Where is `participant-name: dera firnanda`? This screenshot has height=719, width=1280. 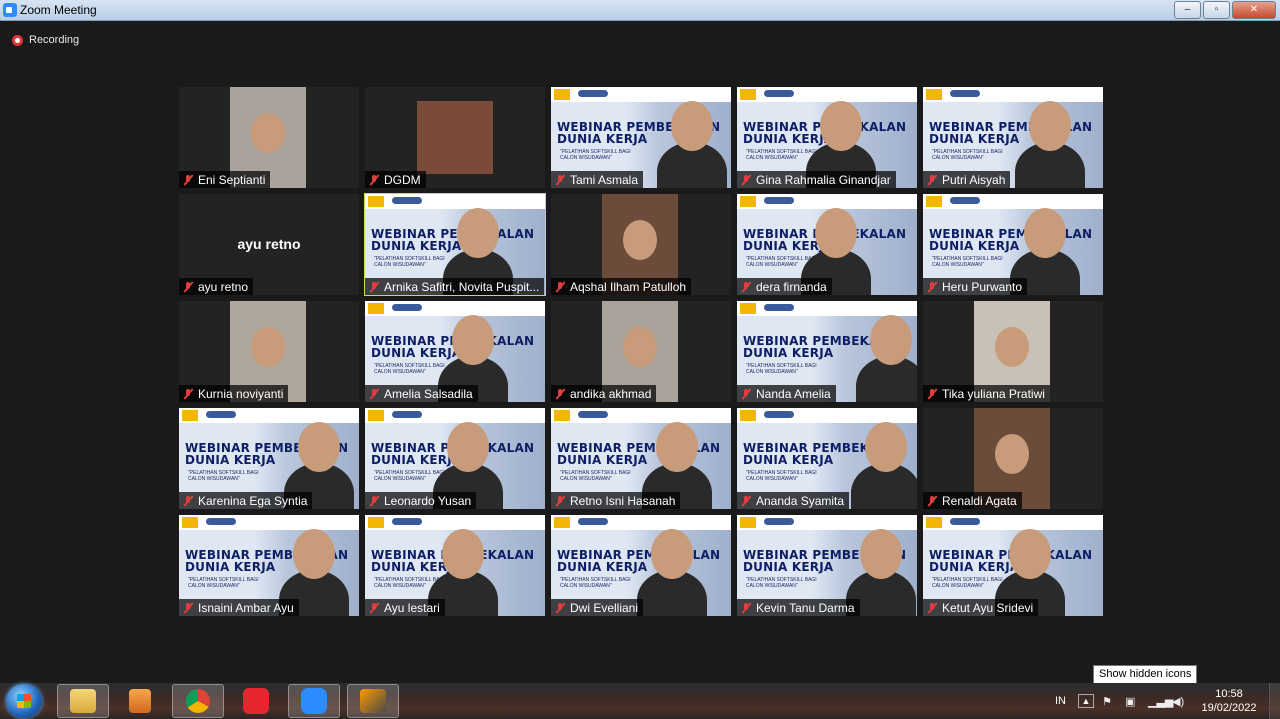 participant-name: dera firnanda is located at coordinates (791, 286).